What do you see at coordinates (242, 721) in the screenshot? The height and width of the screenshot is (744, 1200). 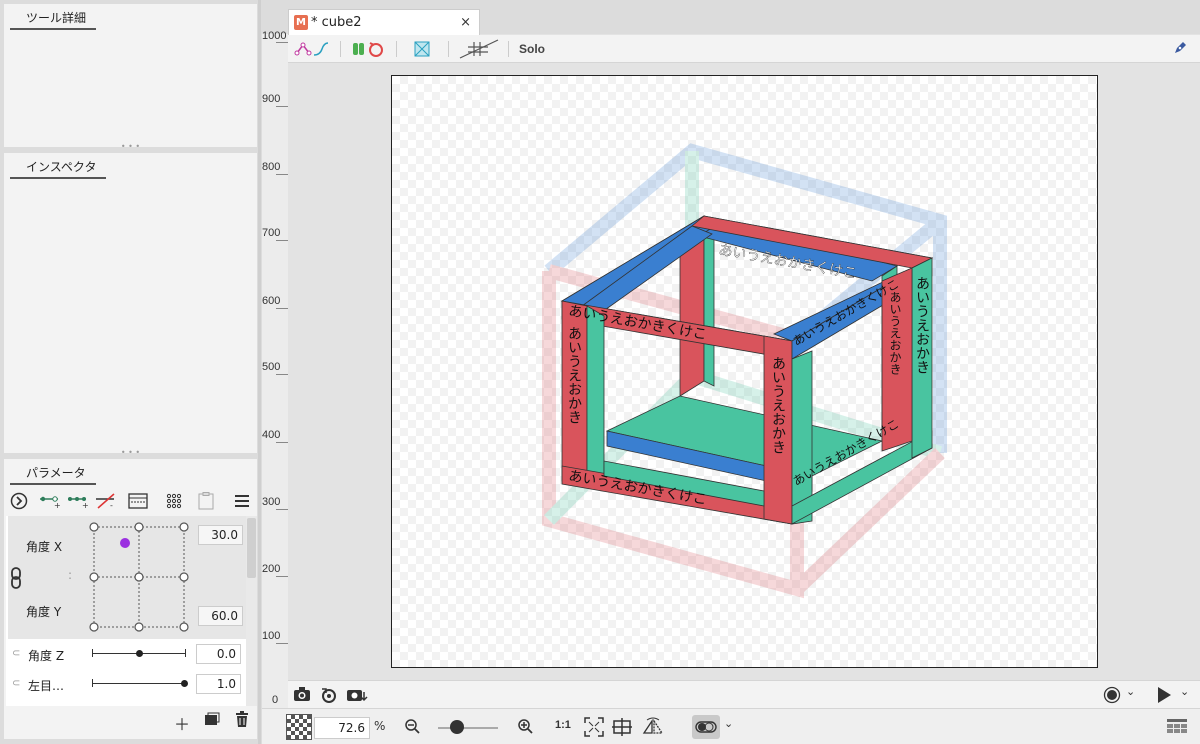 I see `trash-icon` at bounding box center [242, 721].